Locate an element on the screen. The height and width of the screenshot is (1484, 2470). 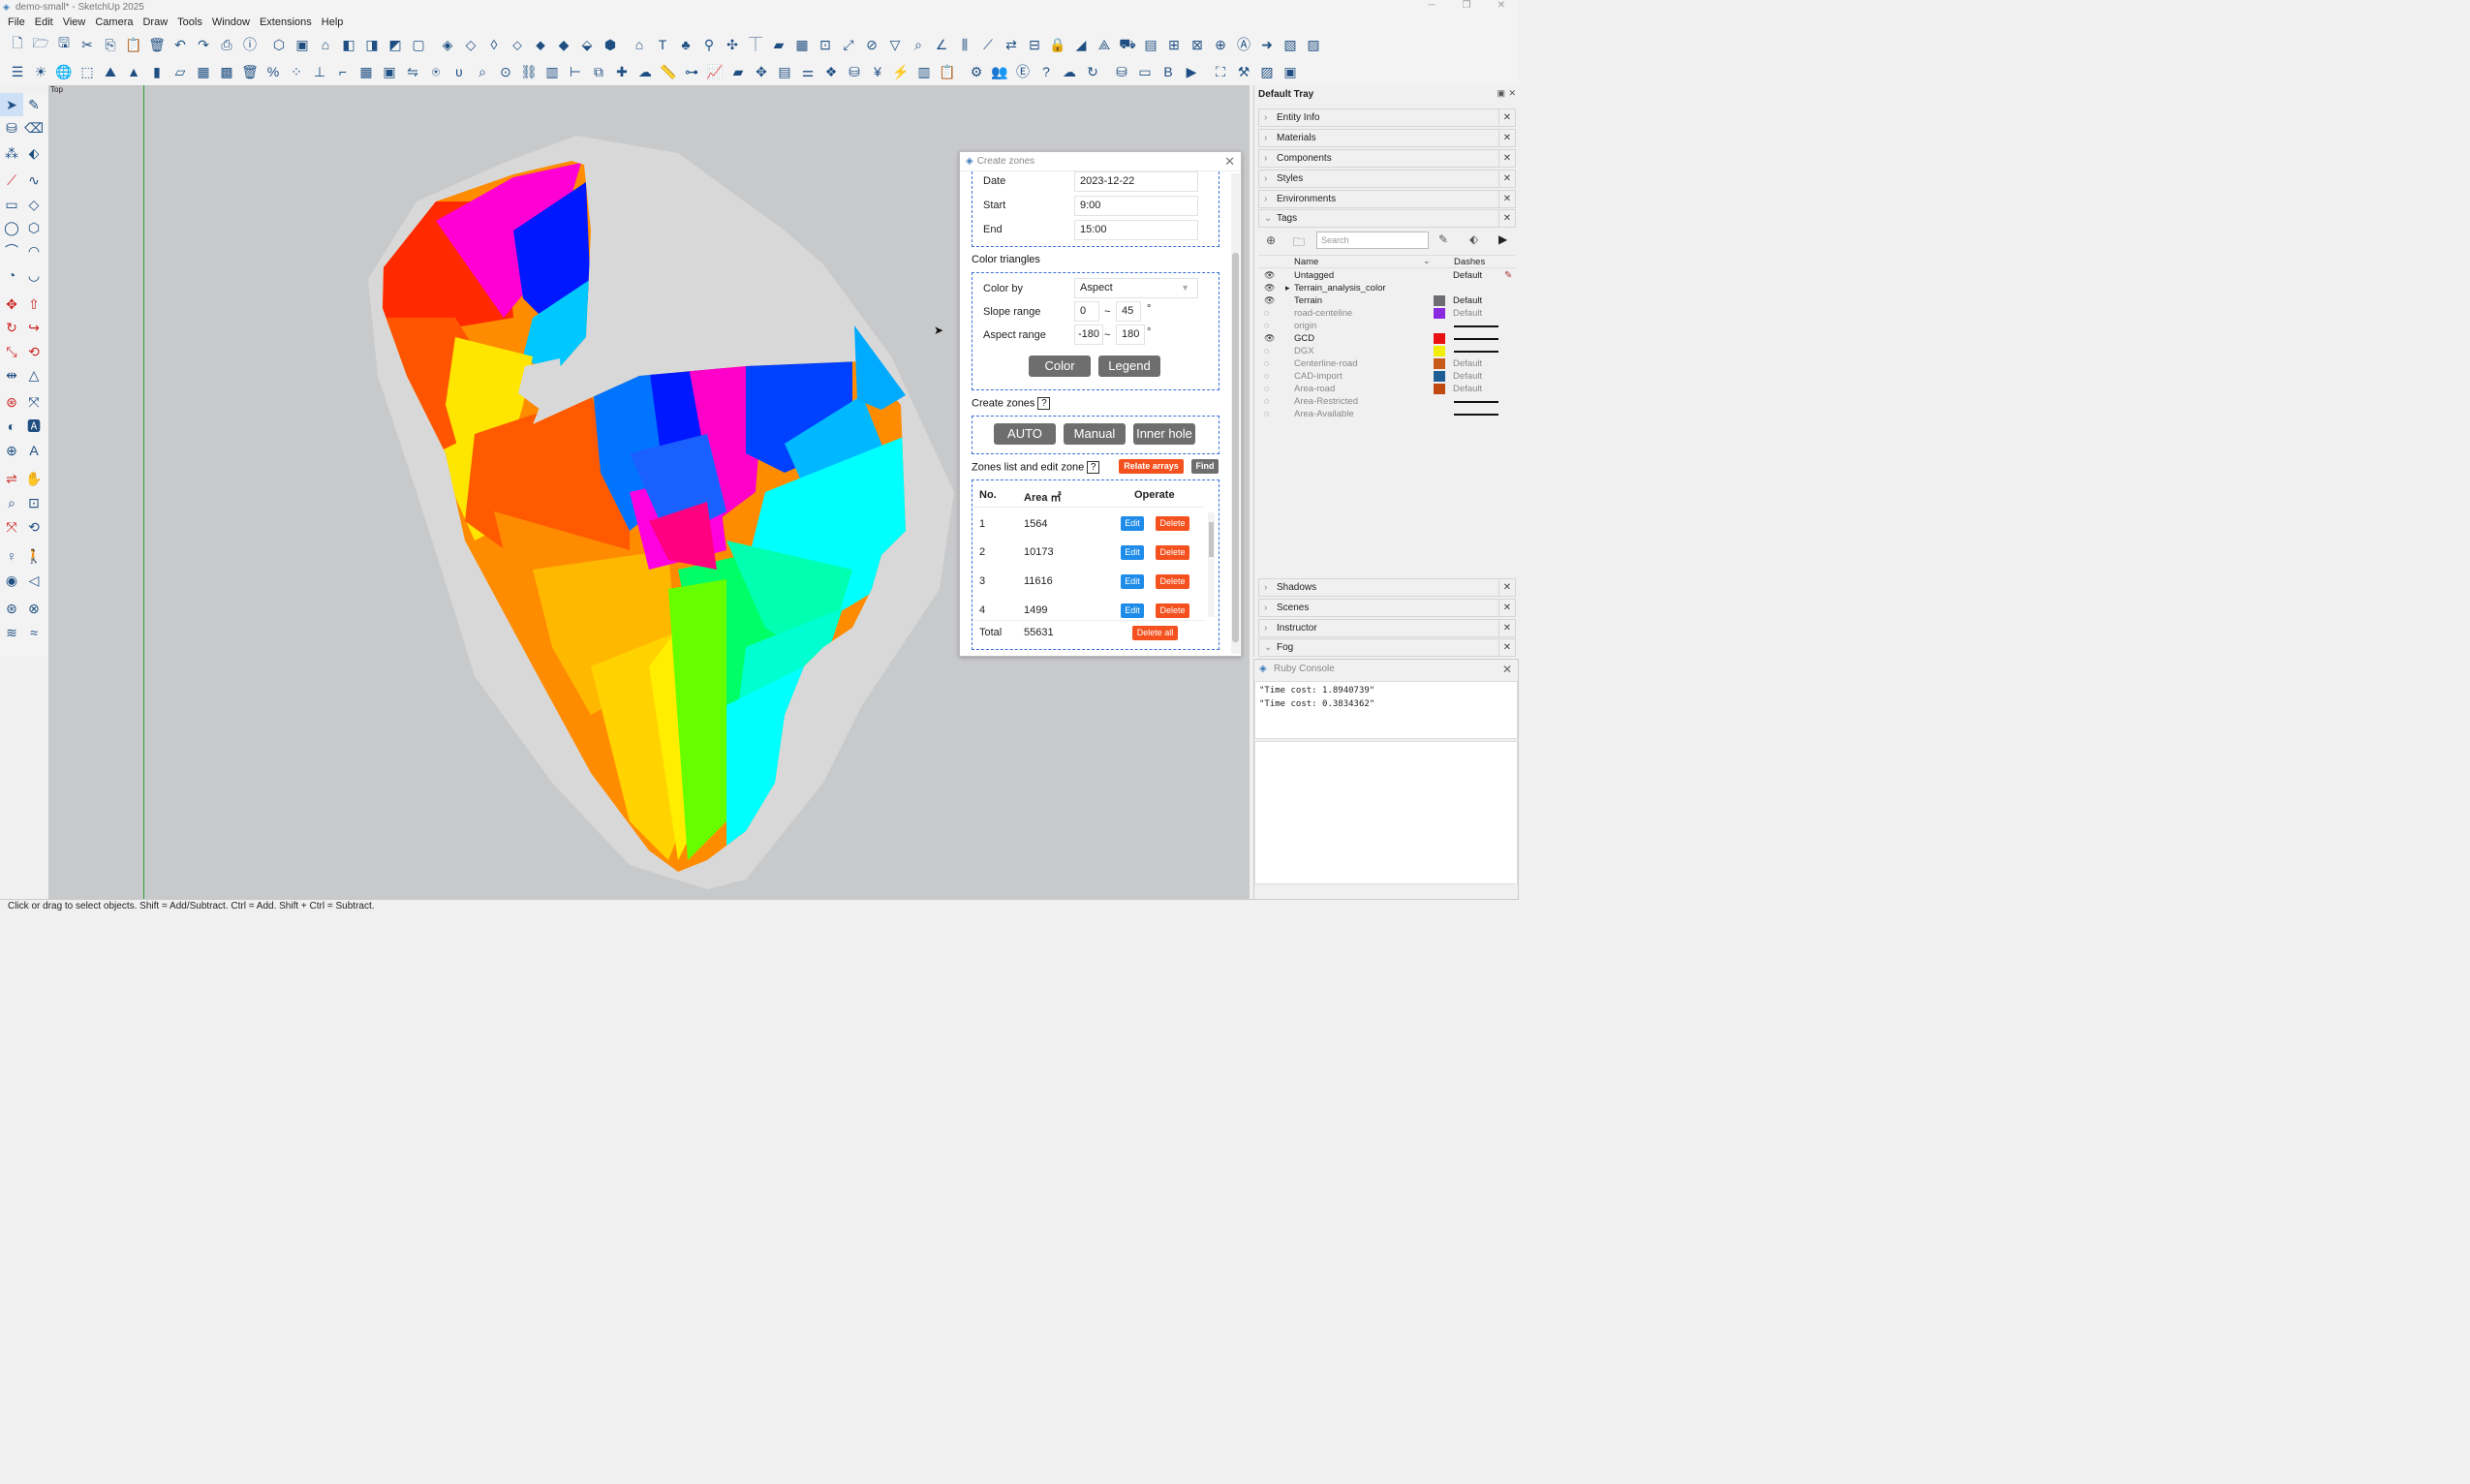
lock-icon: 🔒 is located at coordinates (1057, 44).